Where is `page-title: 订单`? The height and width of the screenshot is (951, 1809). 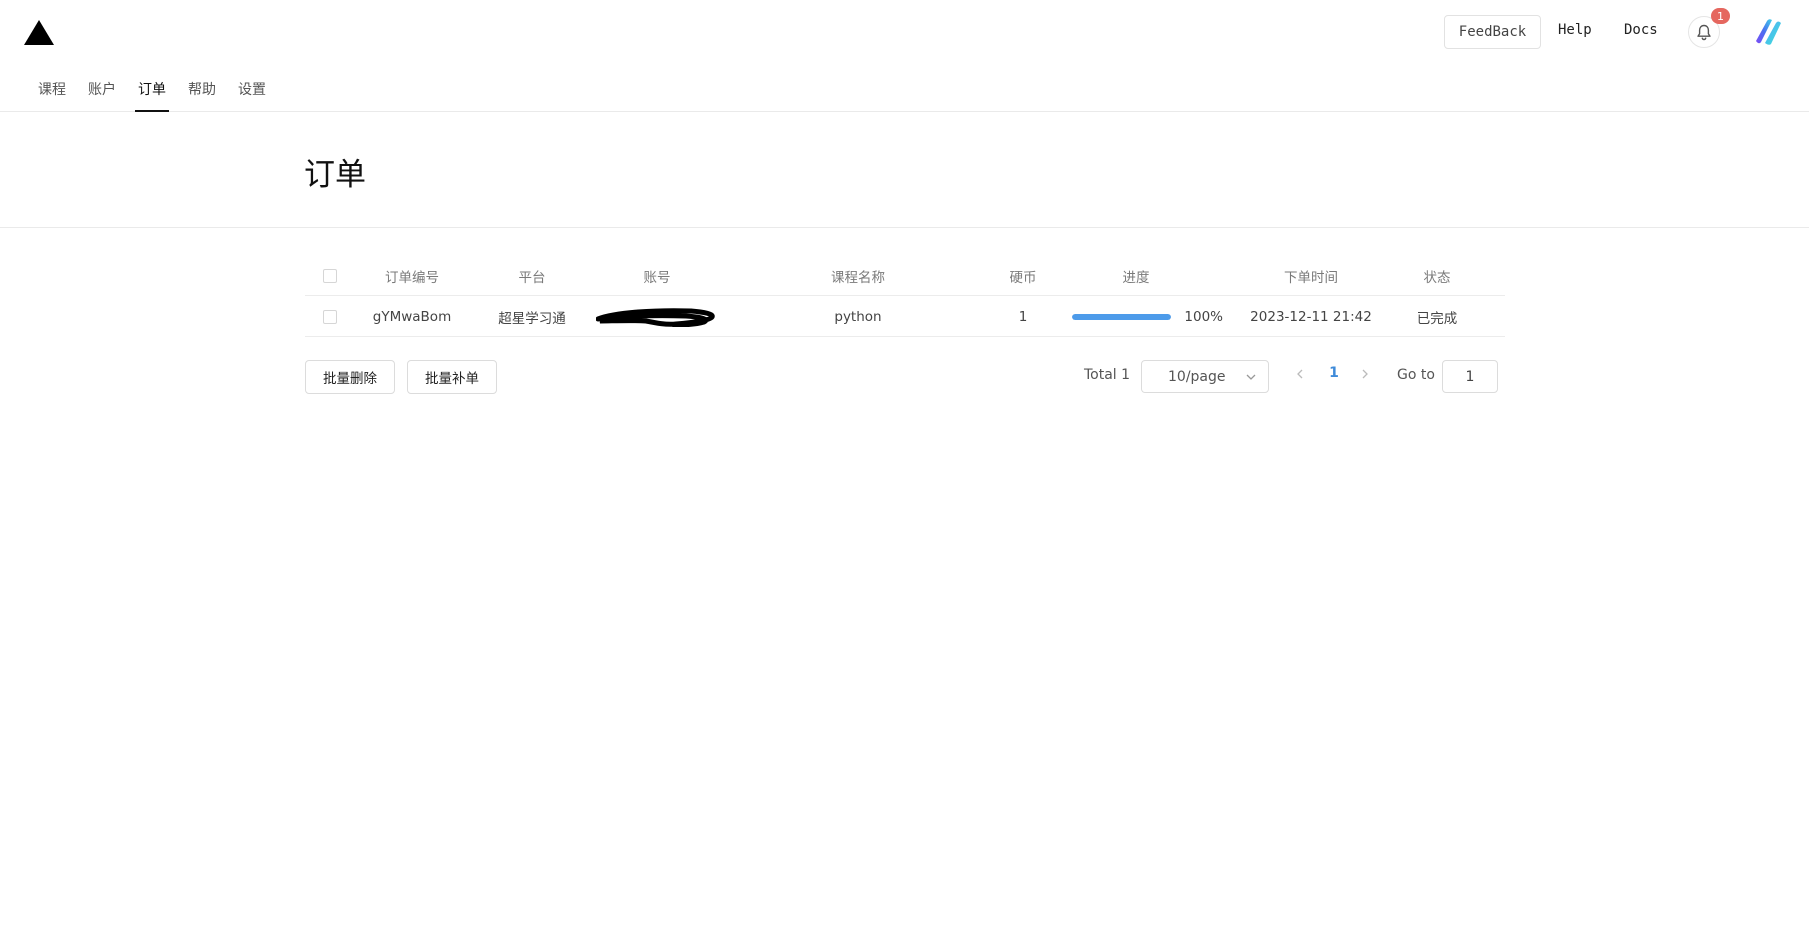 page-title: 订单 is located at coordinates (335, 175).